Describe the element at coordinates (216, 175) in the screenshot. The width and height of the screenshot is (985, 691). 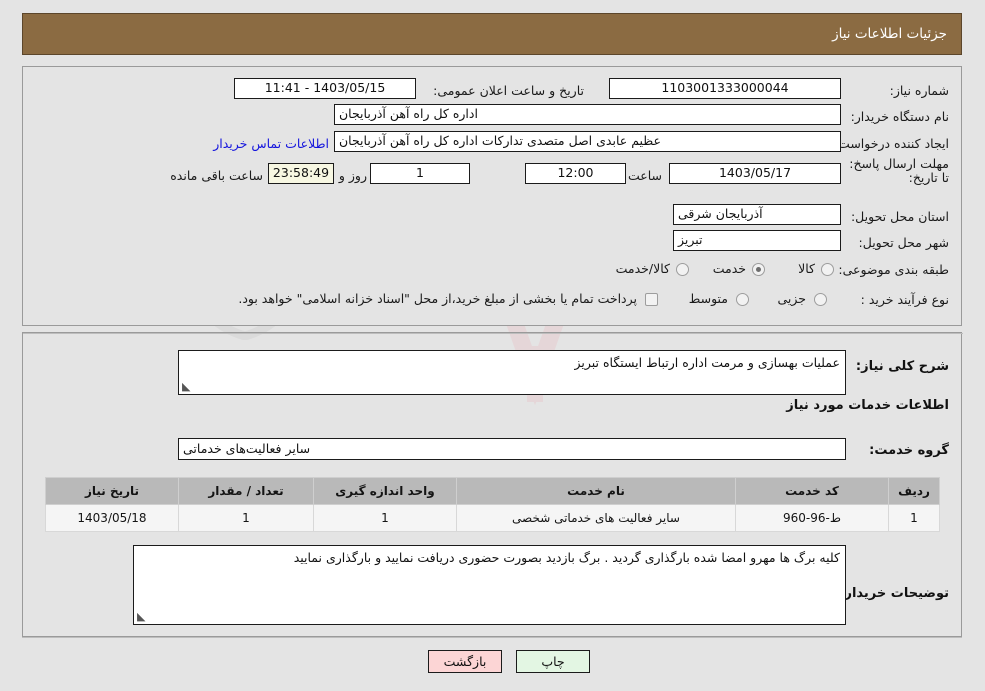
I see `countdown-label: ساعت باقی مانده` at that location.